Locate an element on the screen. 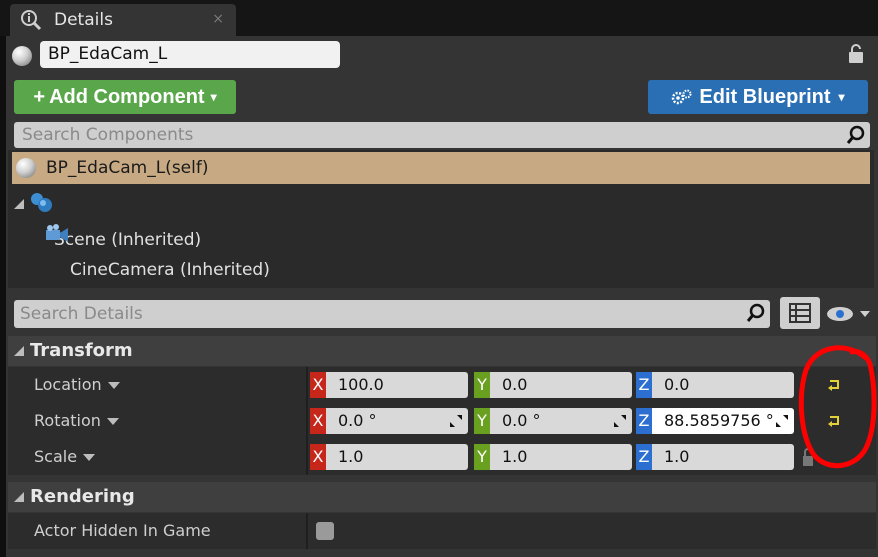 This screenshot has width=878, height=557. lock-icon is located at coordinates (856, 54).